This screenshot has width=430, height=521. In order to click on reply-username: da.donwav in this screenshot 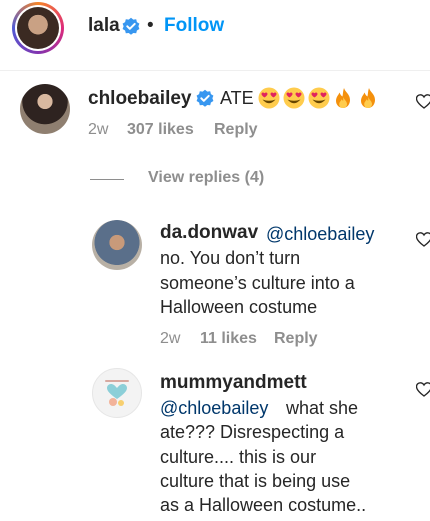, I will do `click(209, 233)`.